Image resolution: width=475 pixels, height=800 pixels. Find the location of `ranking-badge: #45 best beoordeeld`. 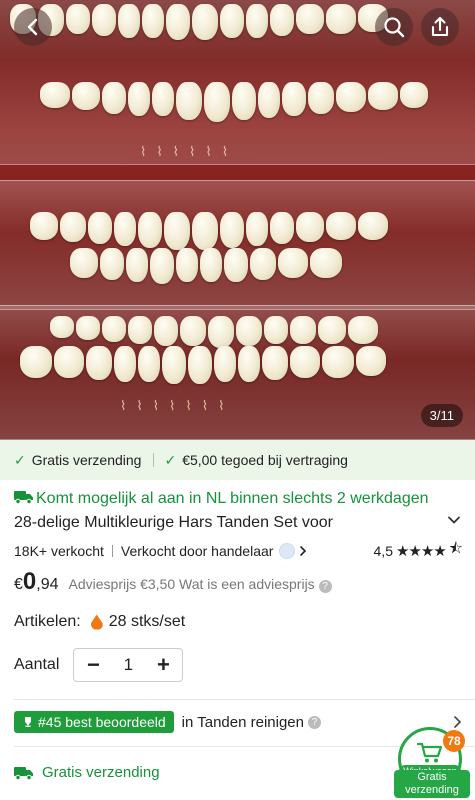

ranking-badge: #45 best beoordeeld is located at coordinates (94, 722).